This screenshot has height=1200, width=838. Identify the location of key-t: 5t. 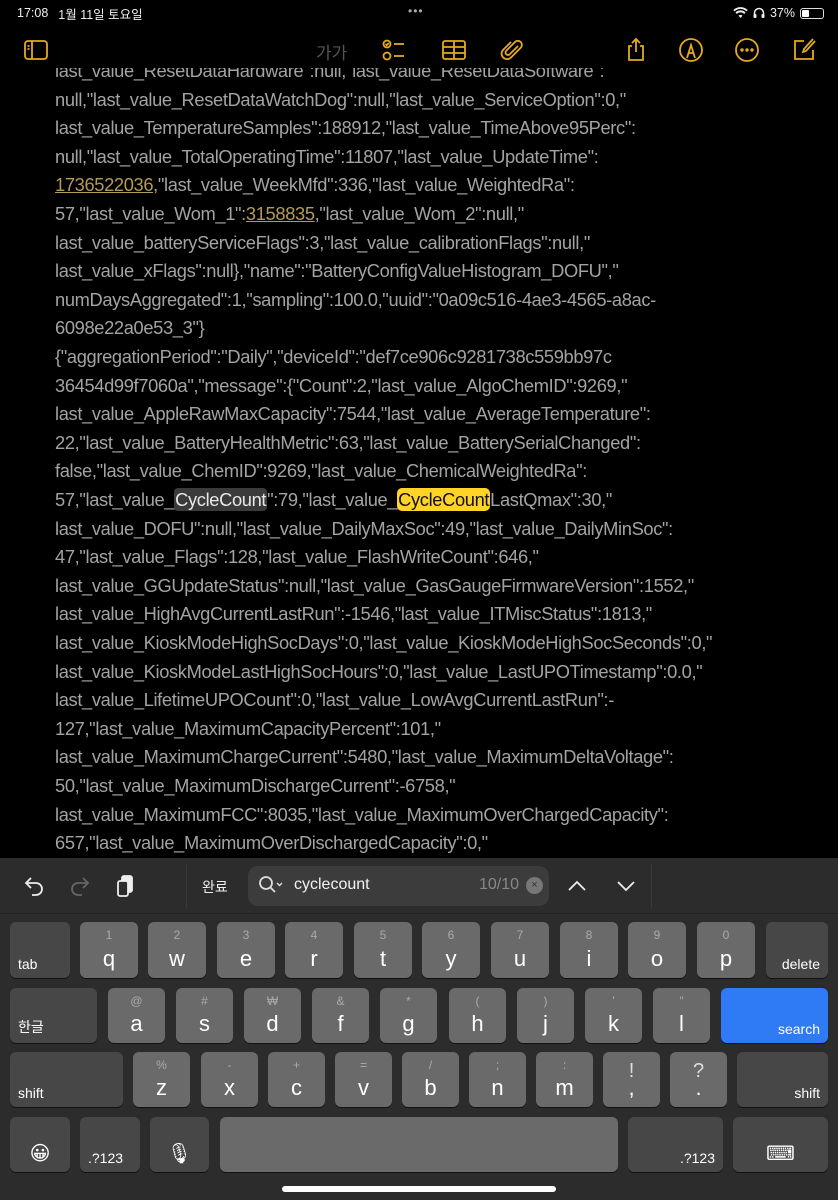
(383, 950).